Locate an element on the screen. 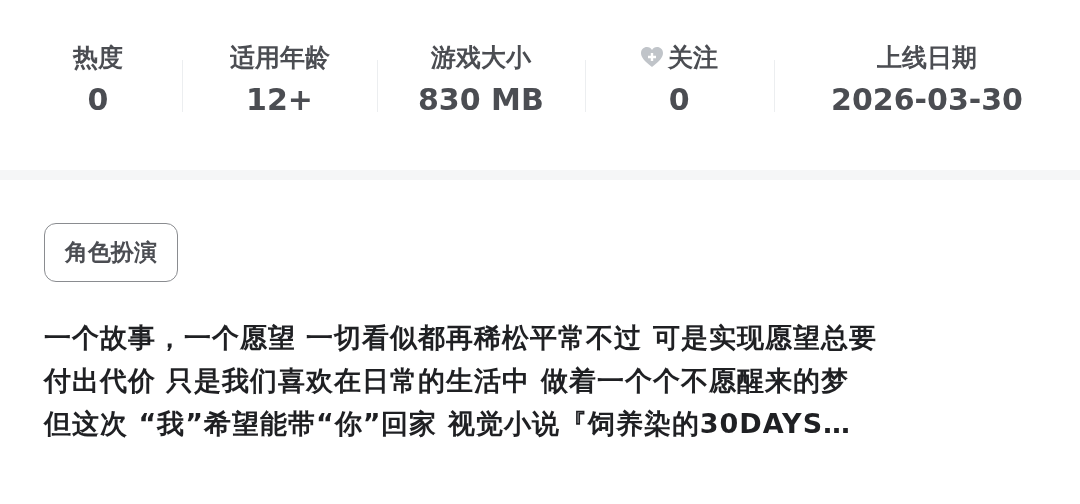  stat-value: 830 MB is located at coordinates (480, 99).